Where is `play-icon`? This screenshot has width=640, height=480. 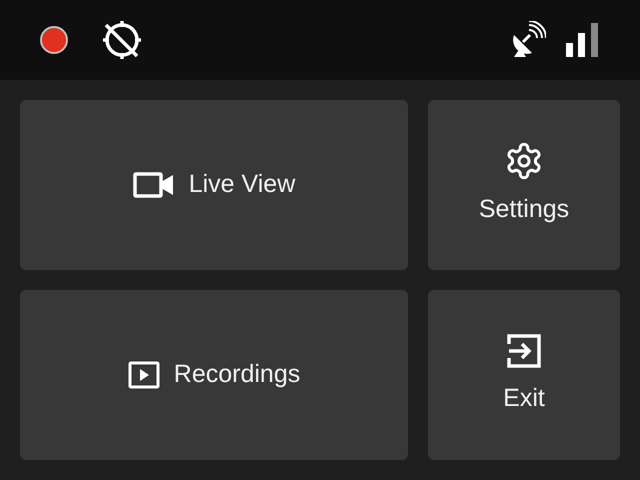
play-icon is located at coordinates (144, 375).